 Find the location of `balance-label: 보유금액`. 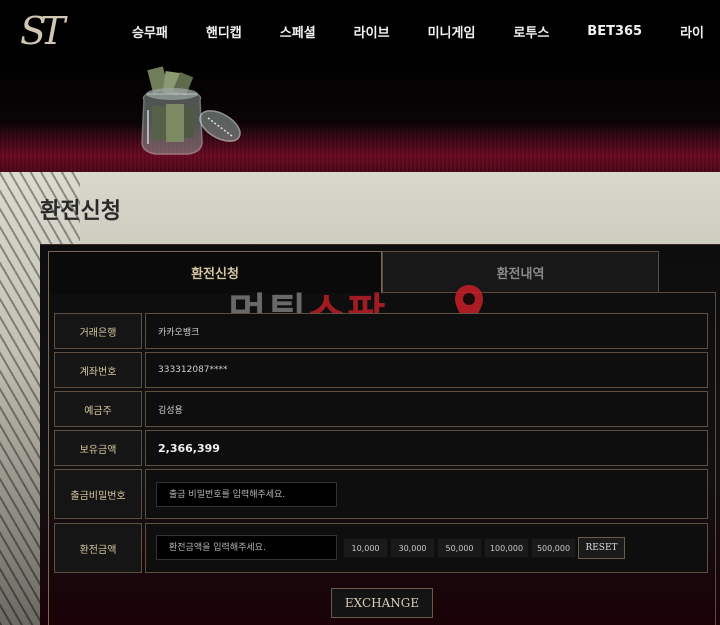

balance-label: 보유금액 is located at coordinates (98, 448).